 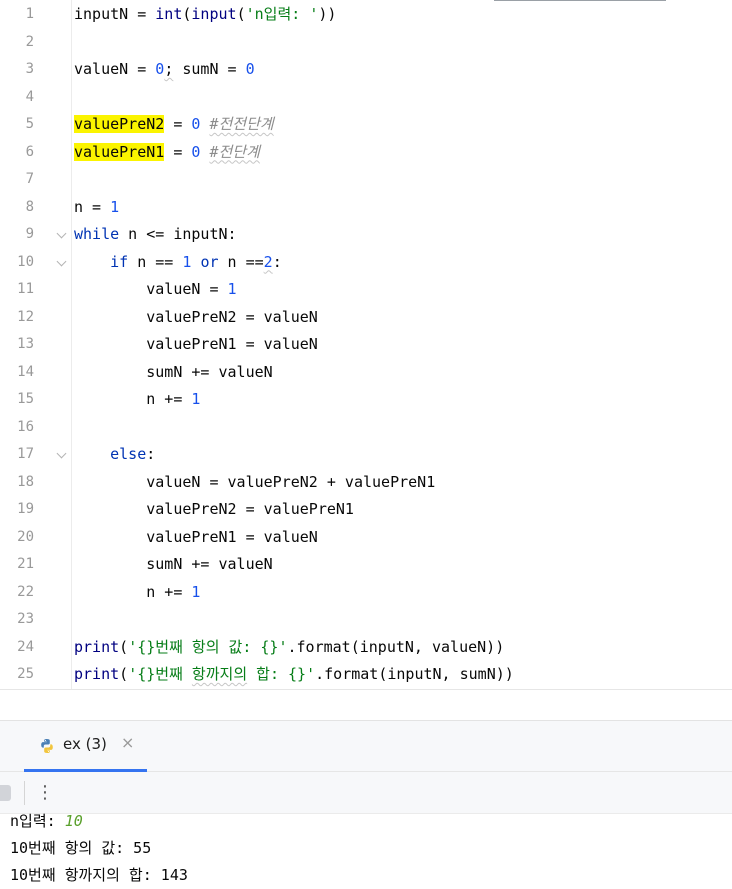 I want to click on code-token: while, so click(x=97, y=234).